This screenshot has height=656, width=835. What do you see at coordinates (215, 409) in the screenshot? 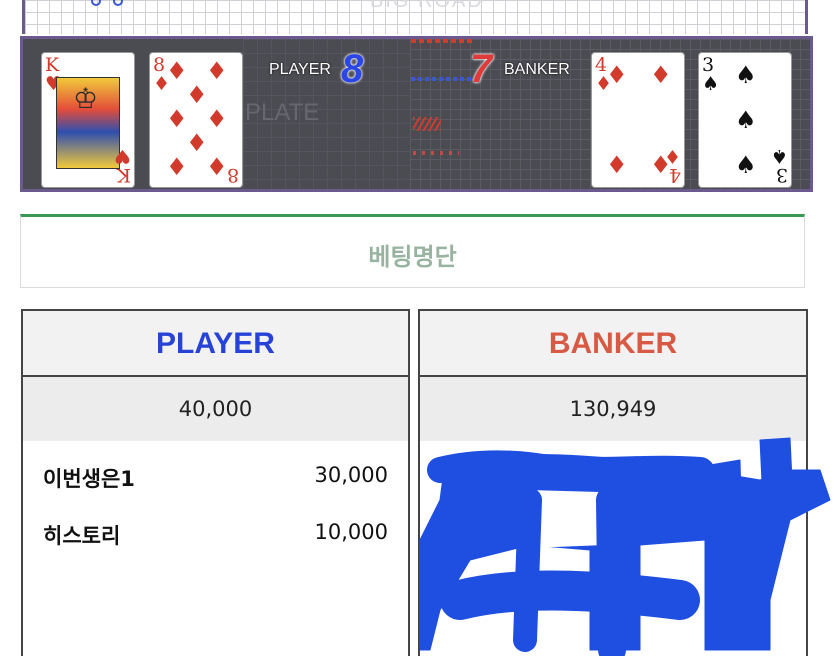
I see `player-total-amount: 40,000` at bounding box center [215, 409].